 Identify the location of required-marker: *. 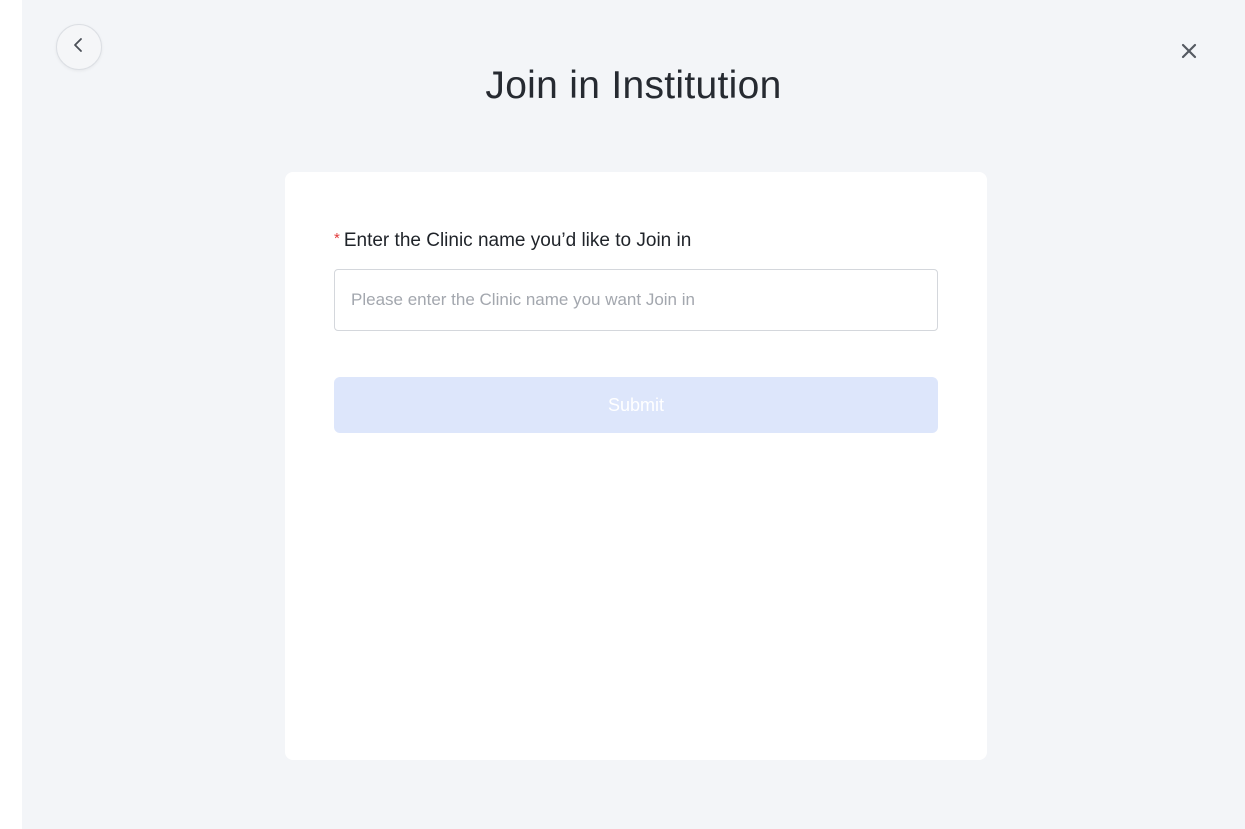
(337, 238).